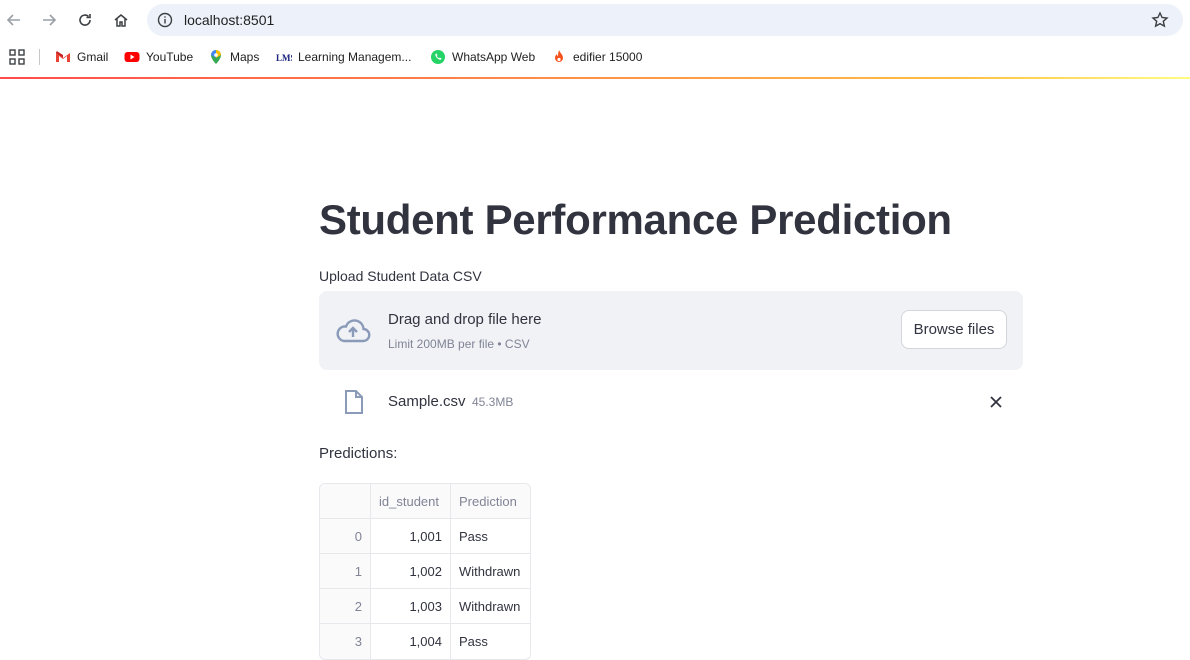 The width and height of the screenshot is (1190, 660). I want to click on bookmark-label: edifier 15000, so click(608, 57).